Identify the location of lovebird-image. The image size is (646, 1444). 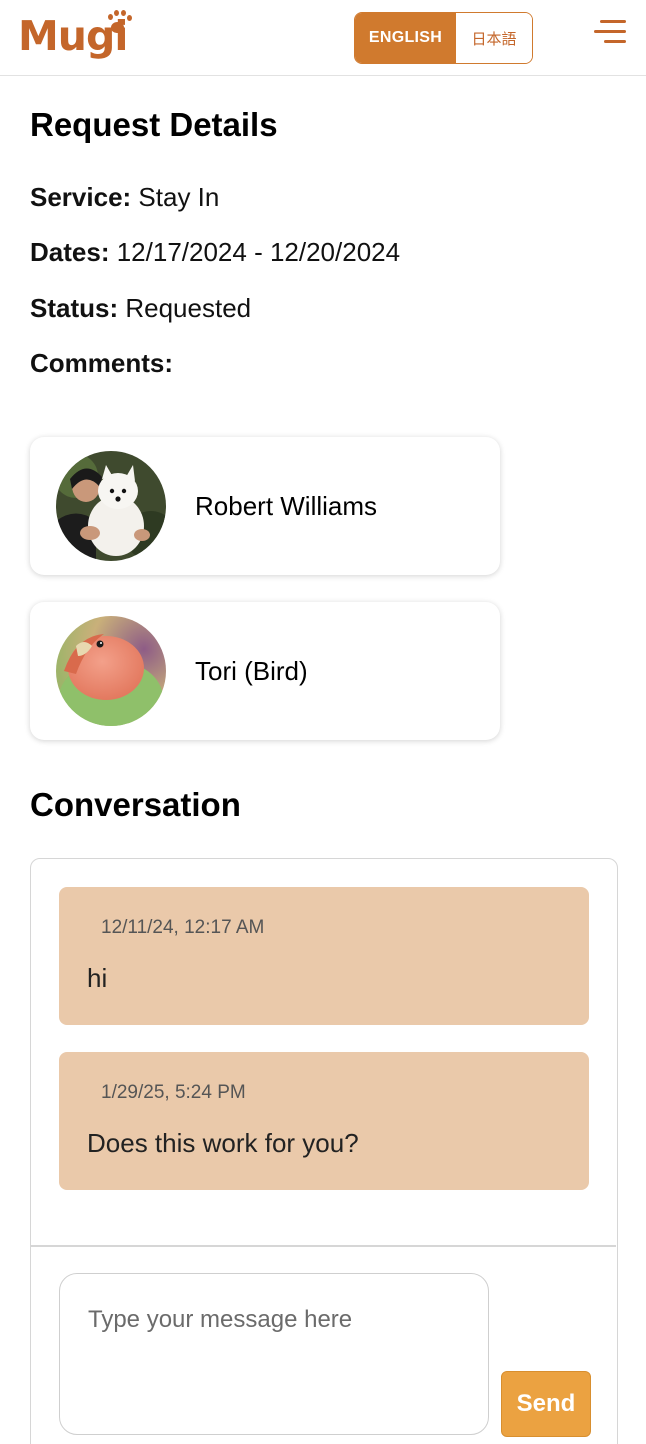
(111, 671).